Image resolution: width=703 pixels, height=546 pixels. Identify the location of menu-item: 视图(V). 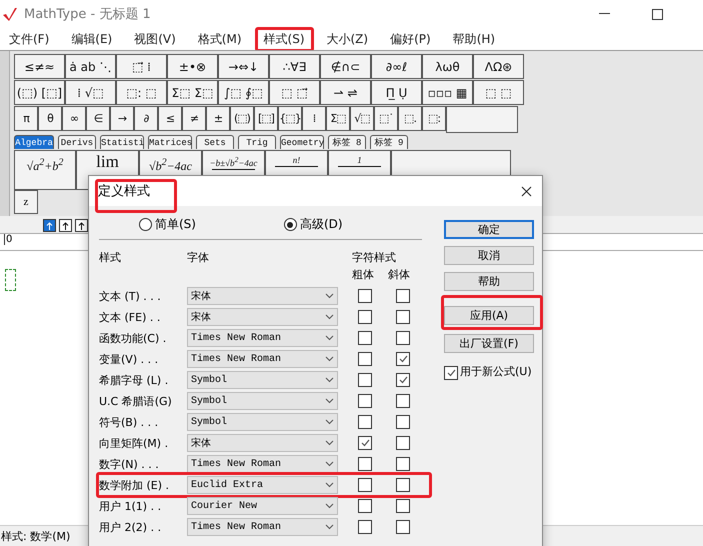
(155, 39).